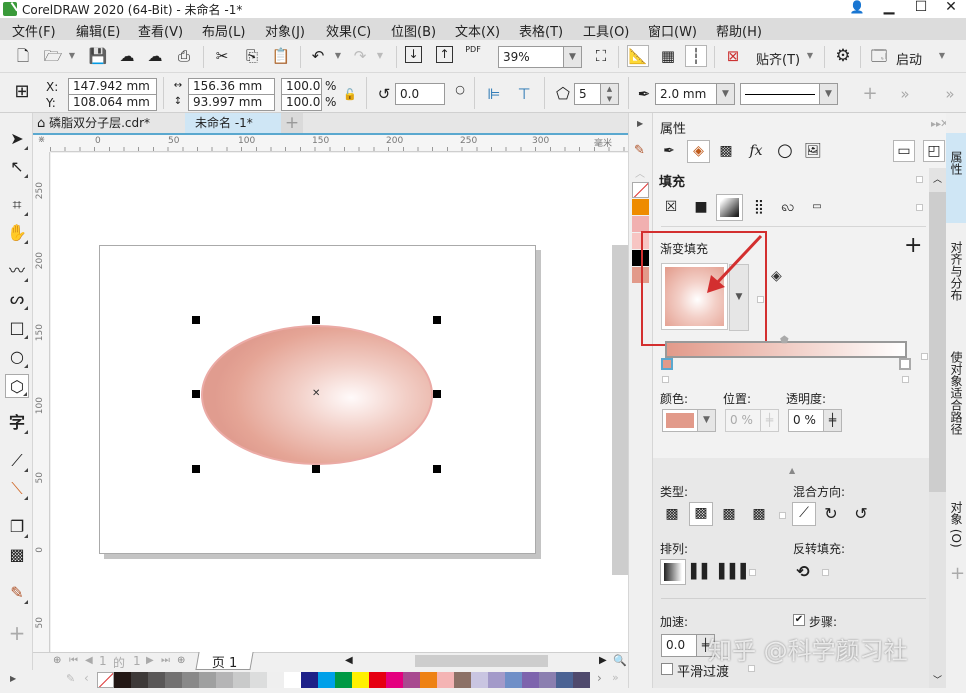 This screenshot has width=966, height=693. What do you see at coordinates (70, 678) in the screenshot?
I see `palette-eyedropper-icon: ✎` at bounding box center [70, 678].